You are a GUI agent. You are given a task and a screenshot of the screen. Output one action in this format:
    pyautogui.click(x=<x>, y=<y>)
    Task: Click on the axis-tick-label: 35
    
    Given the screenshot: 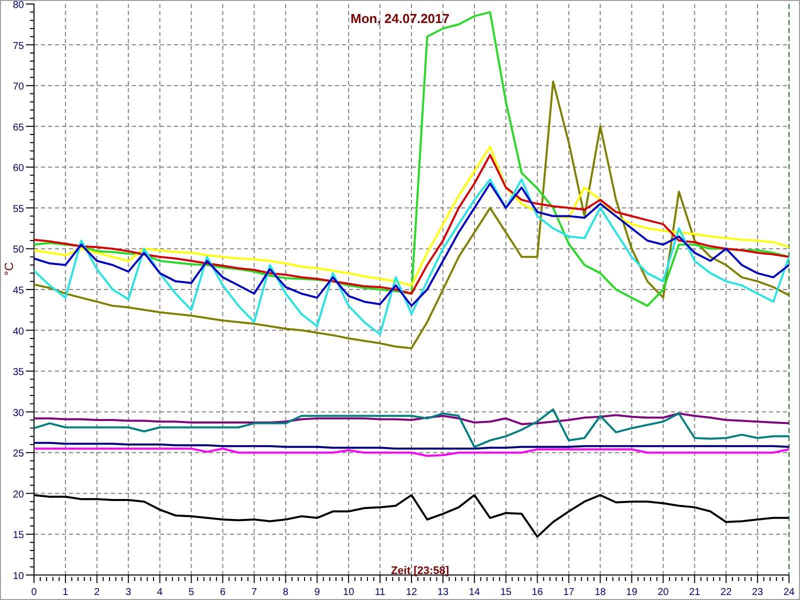 What is the action you would take?
    pyautogui.click(x=18, y=372)
    